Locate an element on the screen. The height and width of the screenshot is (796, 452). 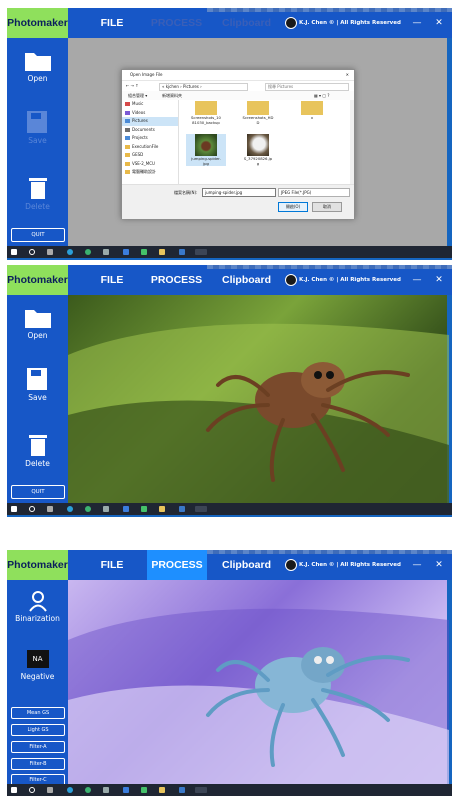
filter-b-button: Filter-B is located at coordinates (38, 764).